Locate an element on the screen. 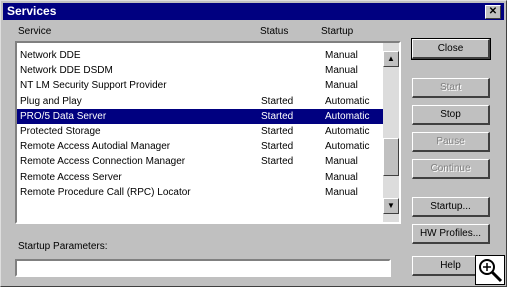  column-header-startup: Startup is located at coordinates (337, 31).